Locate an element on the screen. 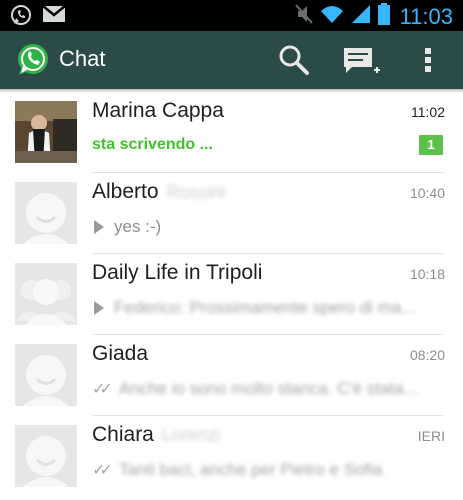  wifi-icon is located at coordinates (332, 16).